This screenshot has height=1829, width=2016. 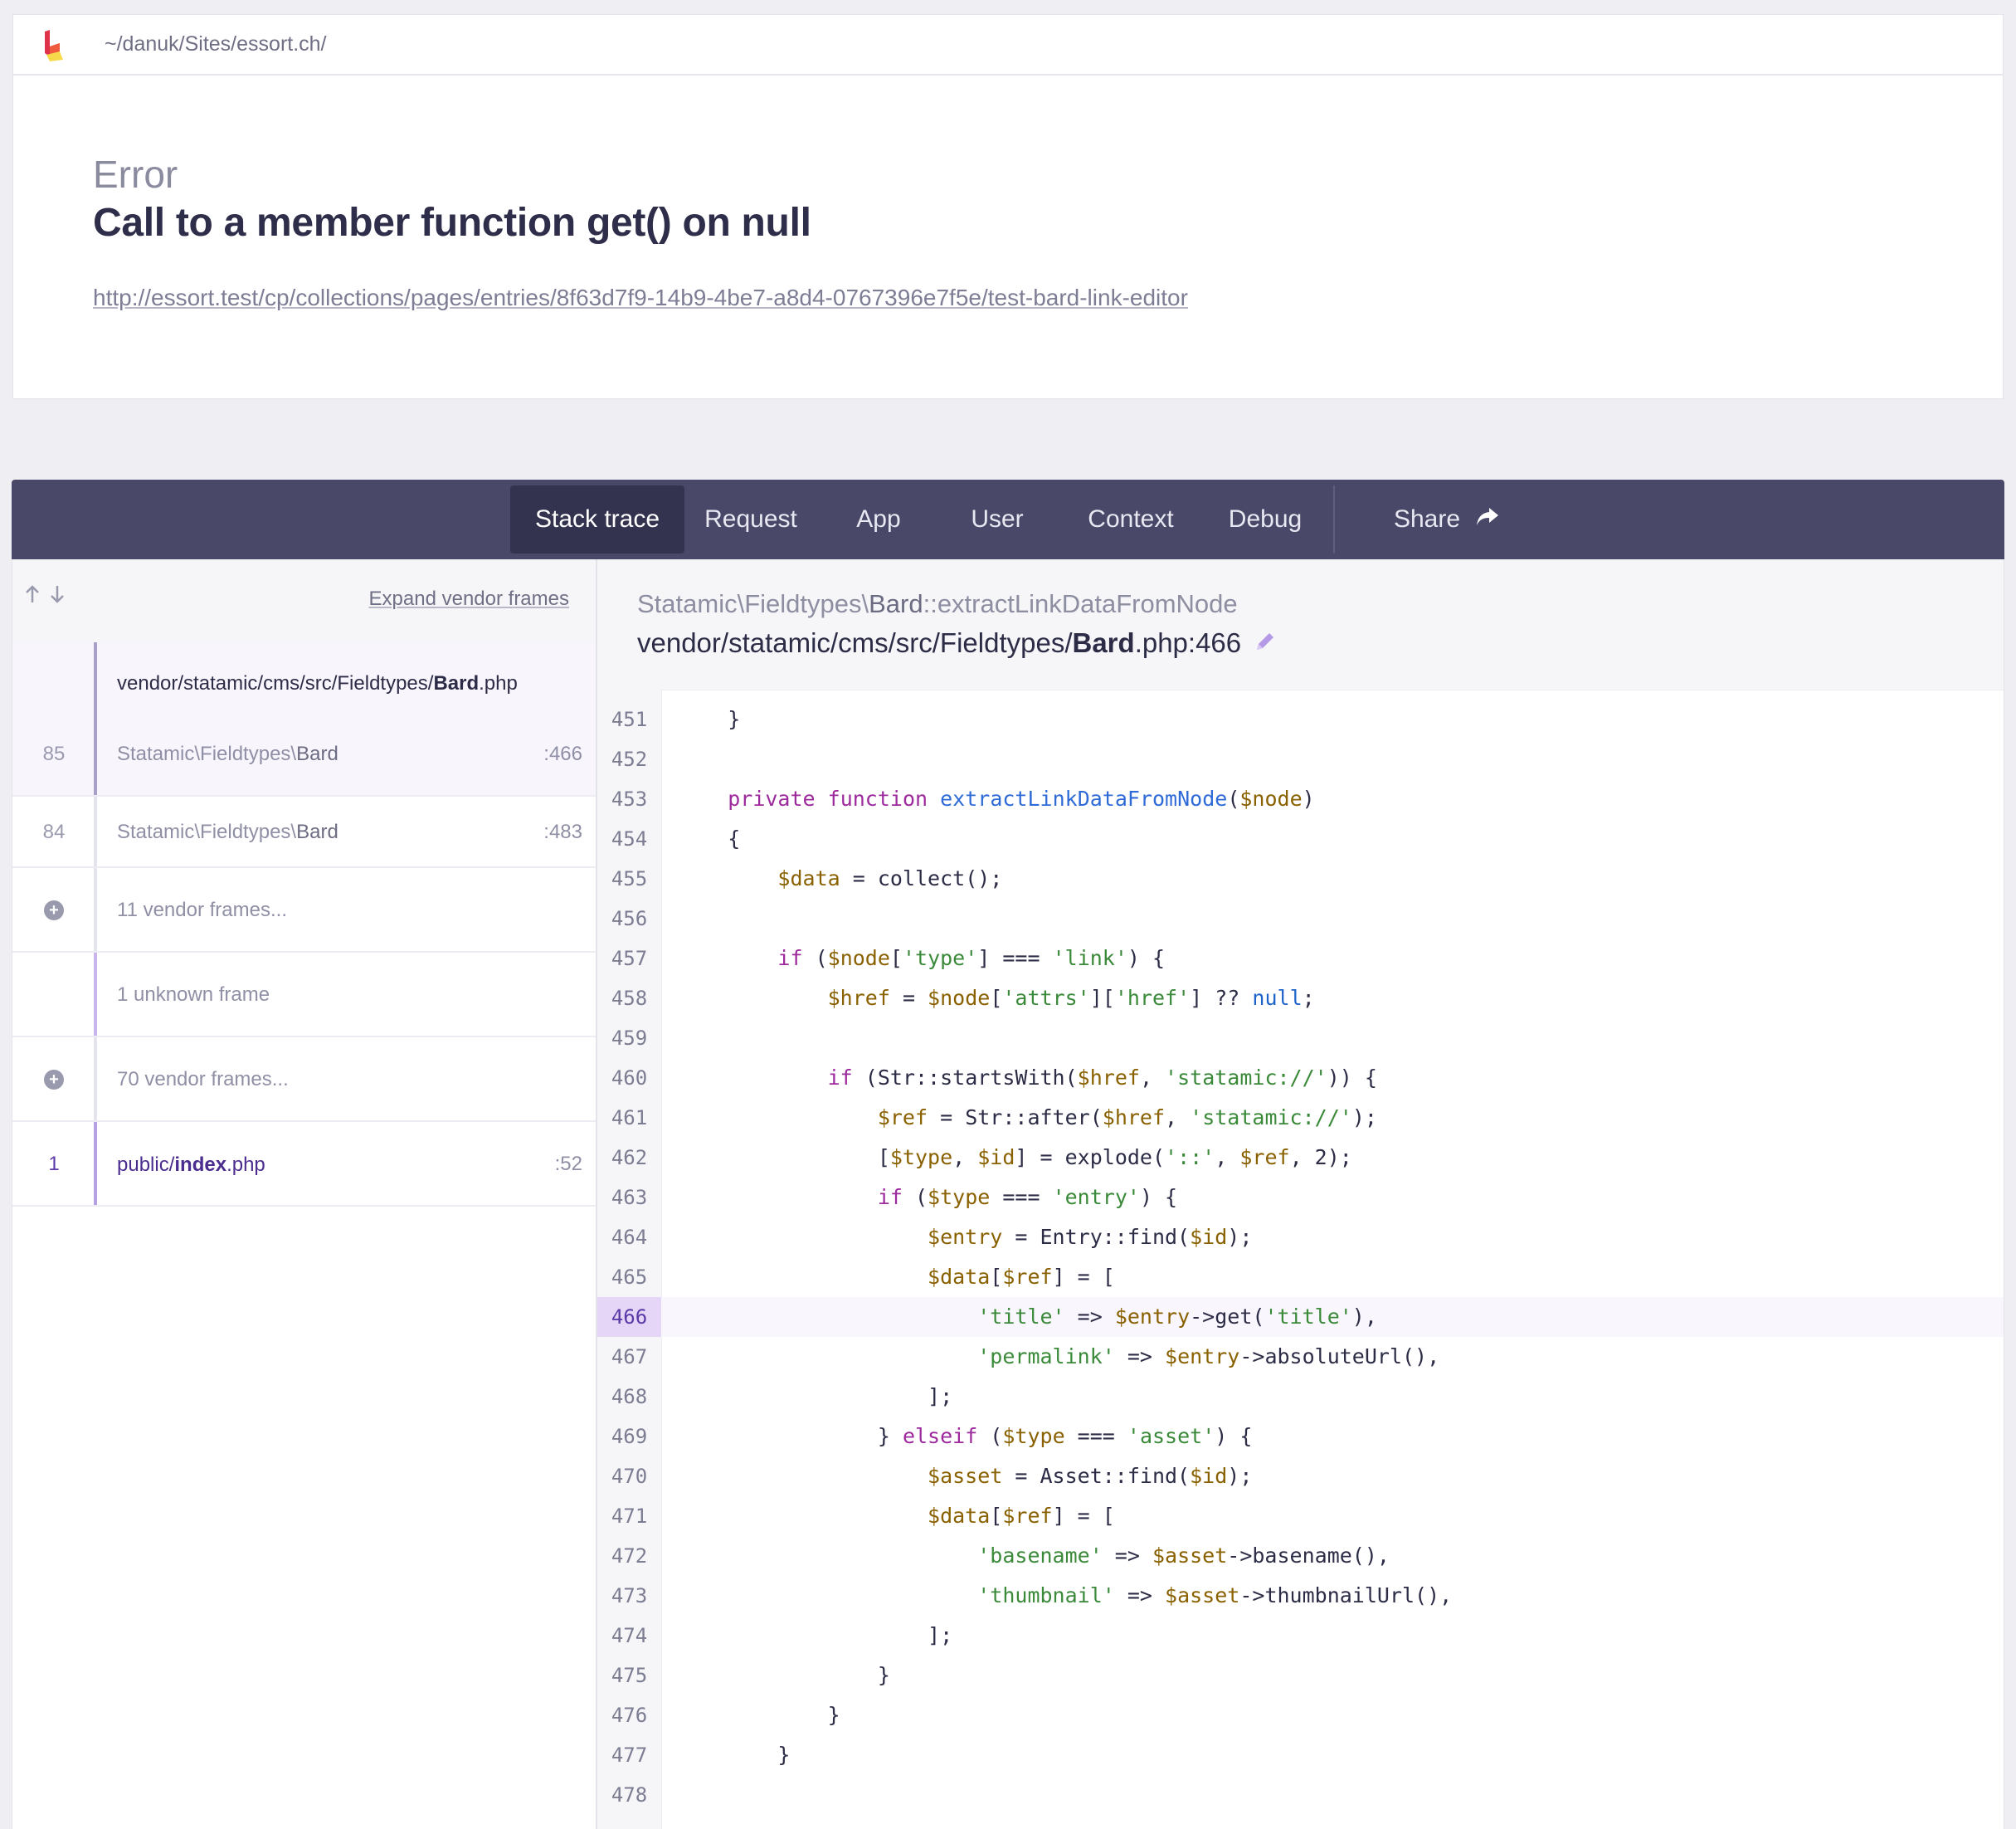 I want to click on line-number: 451, so click(x=629, y=719).